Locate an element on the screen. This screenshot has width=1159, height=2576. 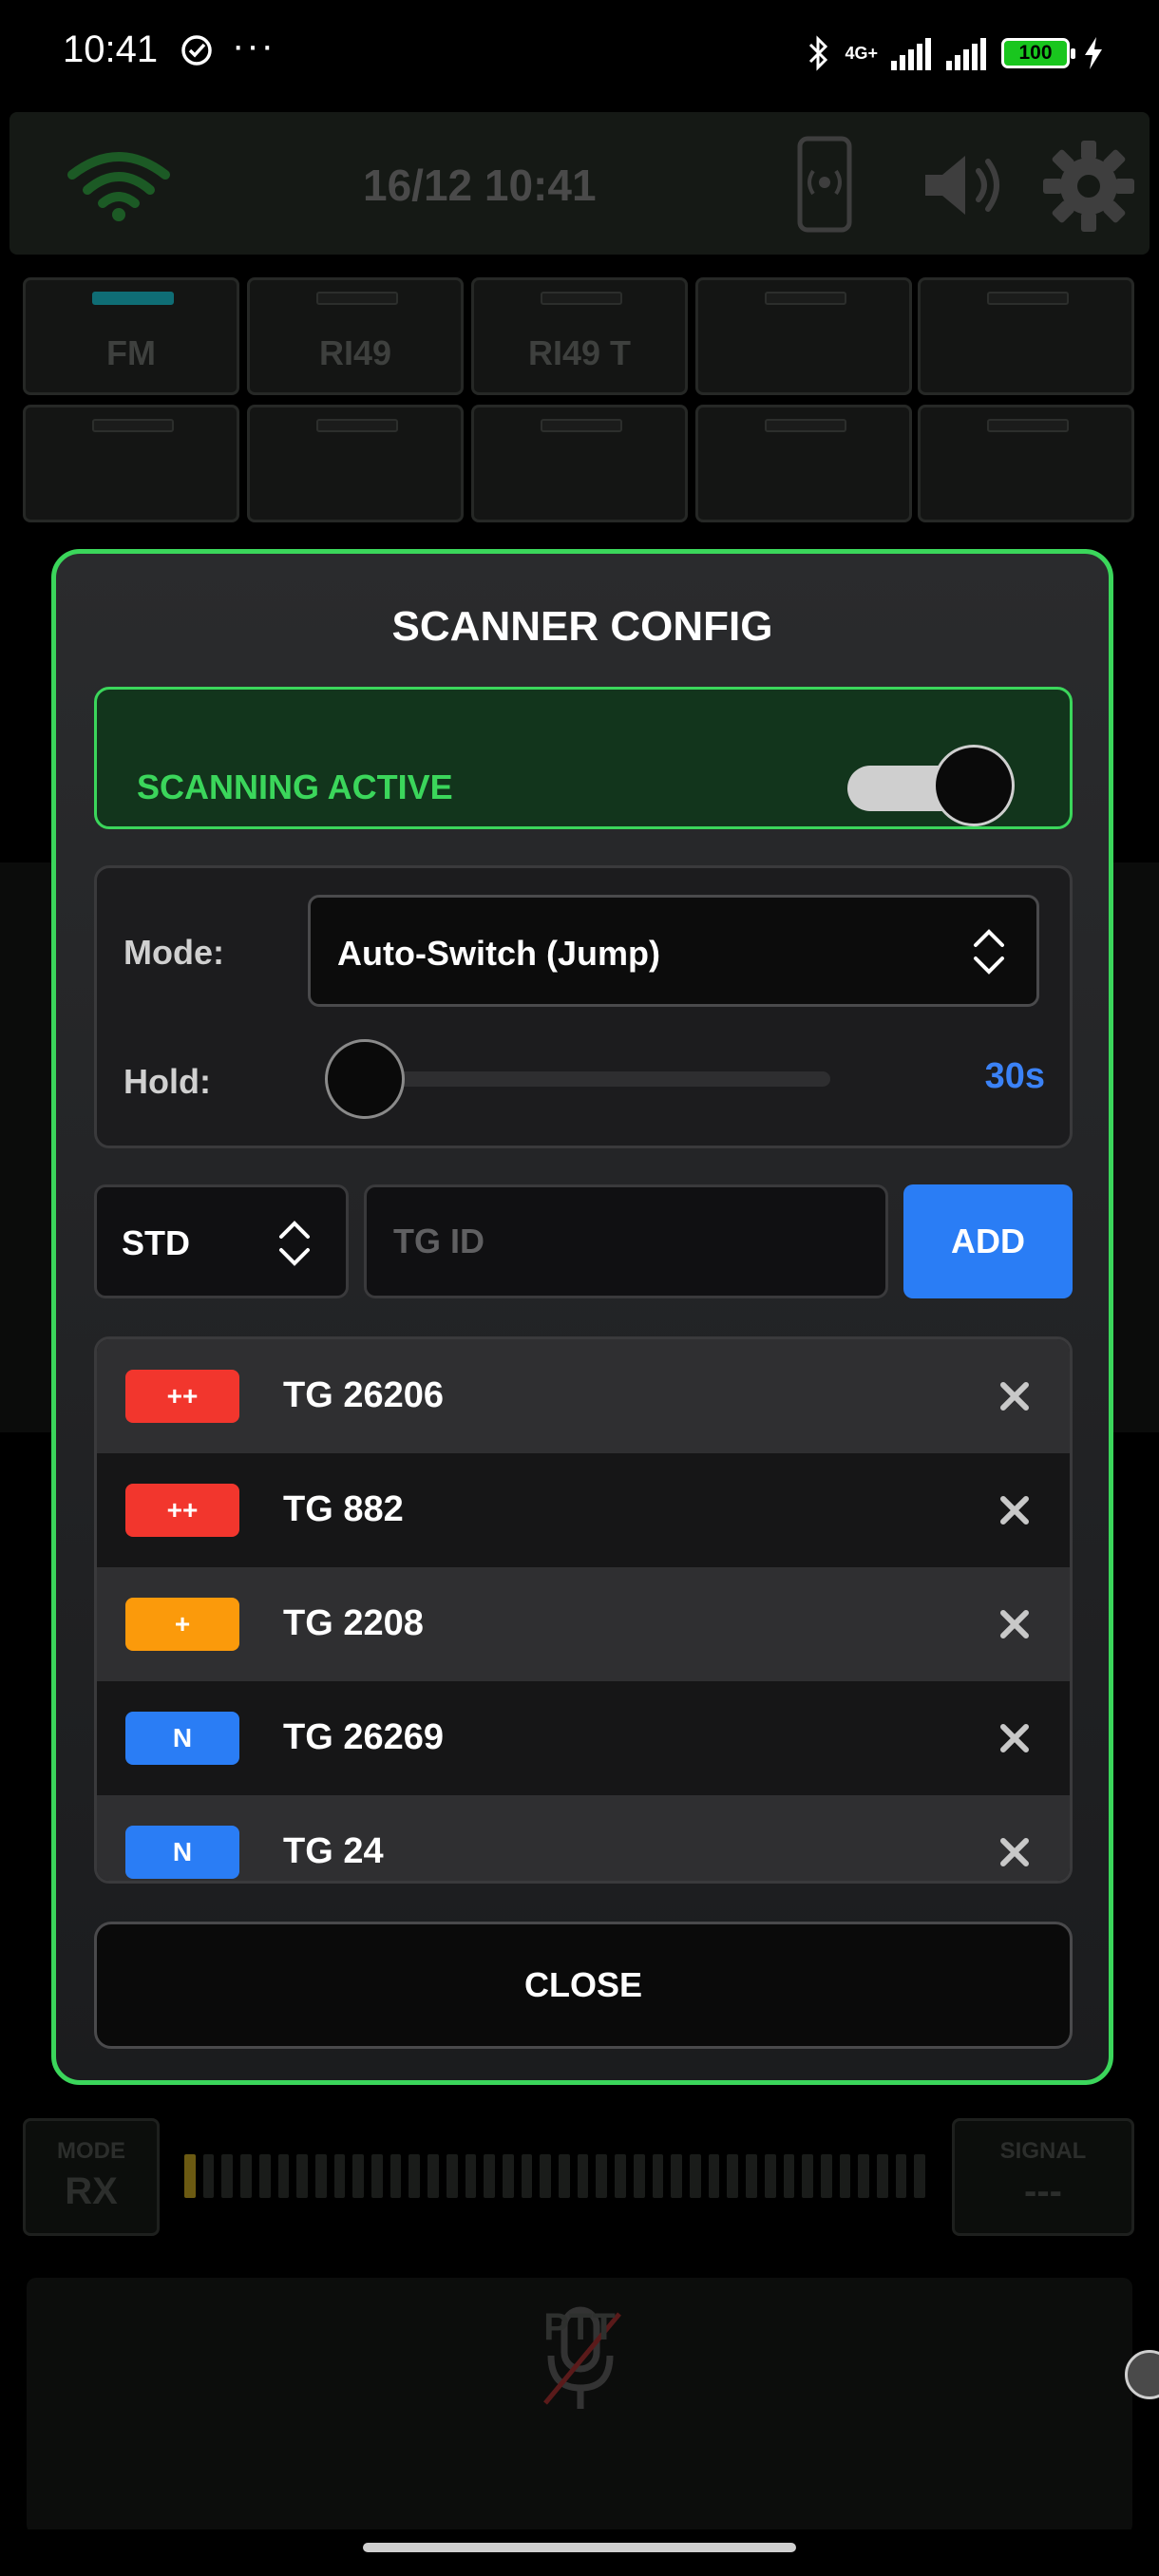
talkgroup-name: TG 2208 is located at coordinates (353, 1623).